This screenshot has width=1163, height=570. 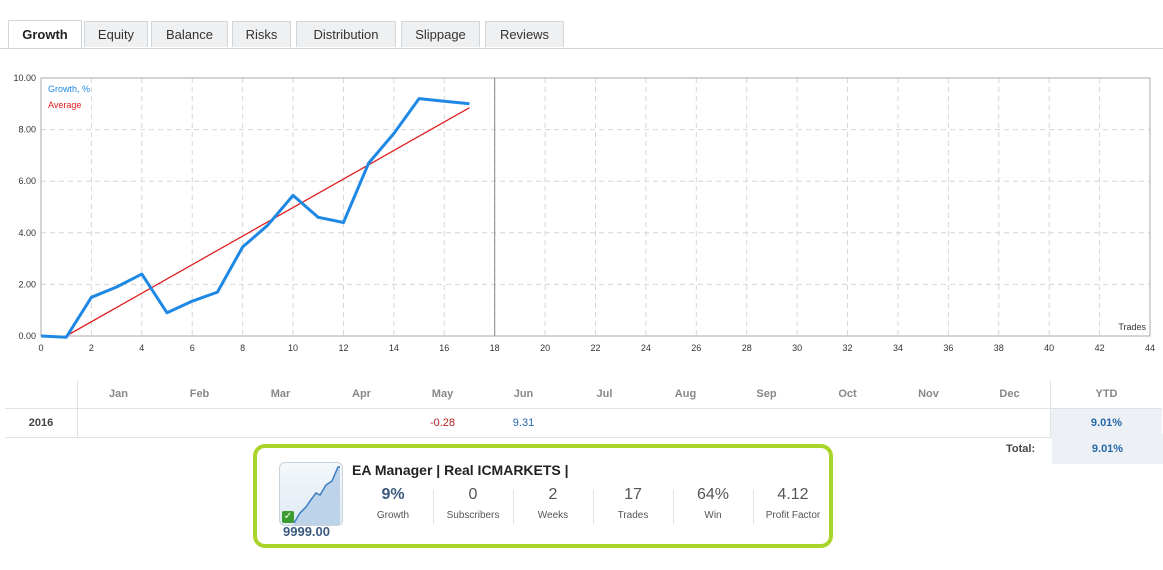 I want to click on y-tick-label: 6.00, so click(x=27, y=181).